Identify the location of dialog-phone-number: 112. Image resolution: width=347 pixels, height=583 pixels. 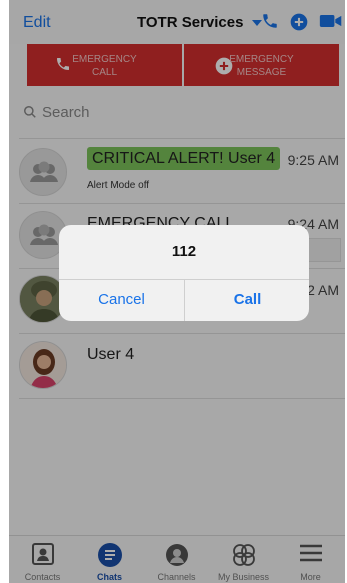
(184, 251).